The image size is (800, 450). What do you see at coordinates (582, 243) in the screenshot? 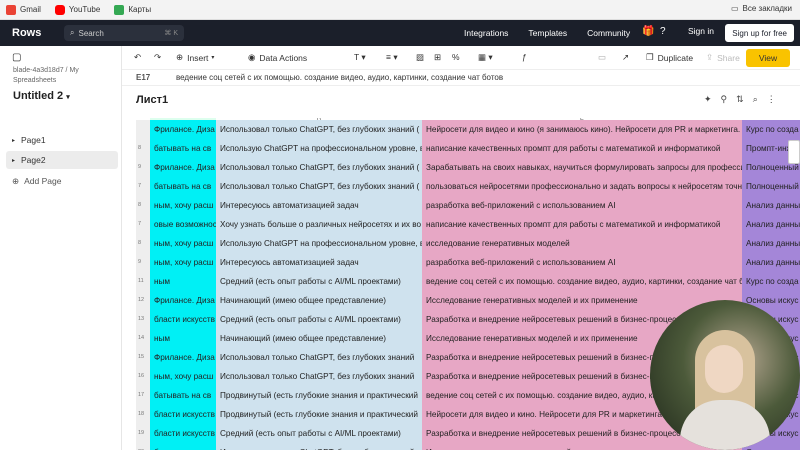
I see `table-cell: исследование генеративных моделей` at bounding box center [582, 243].